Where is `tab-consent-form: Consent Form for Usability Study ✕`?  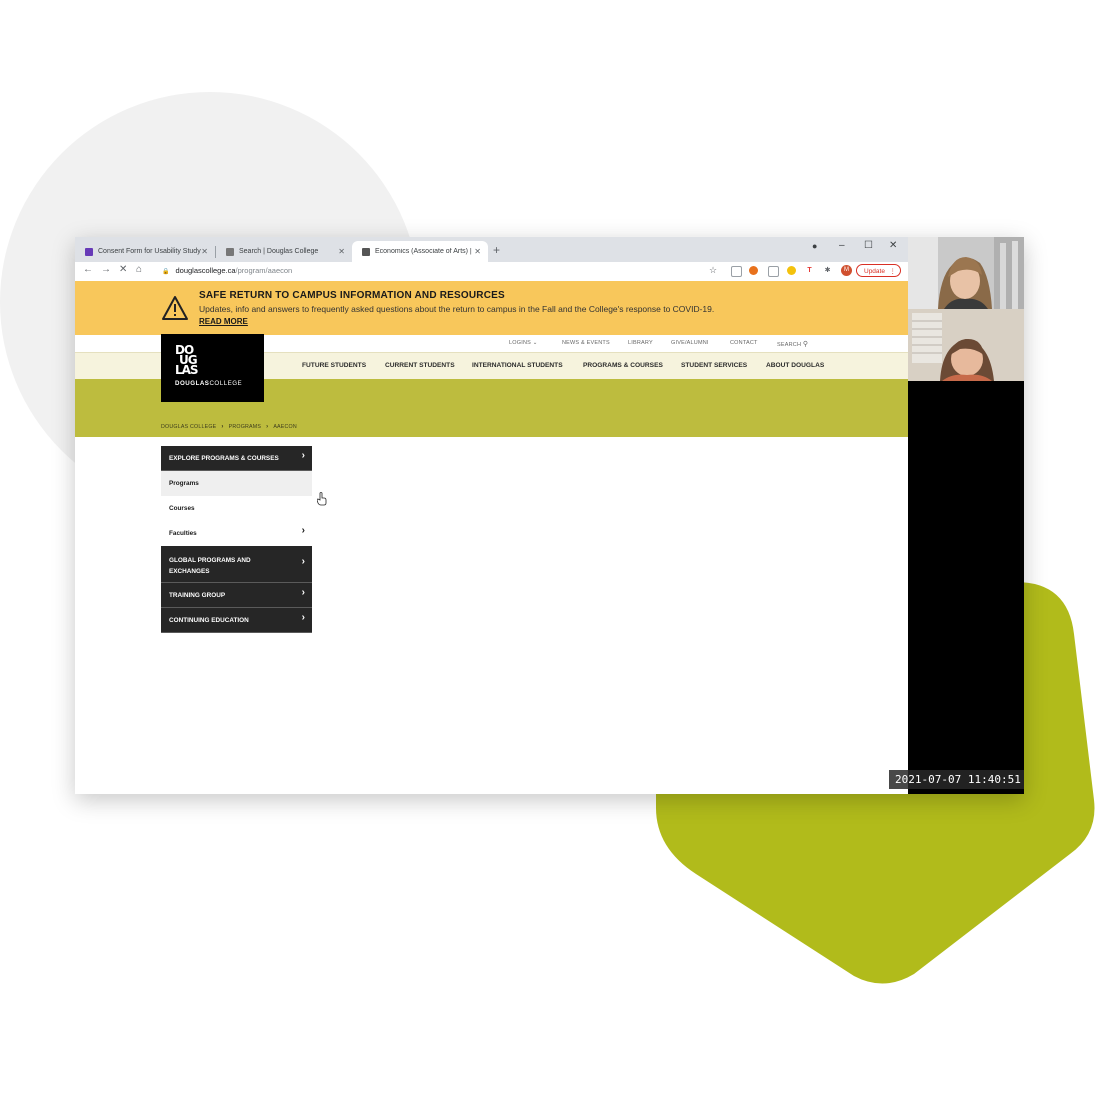 tab-consent-form: Consent Form for Usability Study ✕ is located at coordinates (145, 251).